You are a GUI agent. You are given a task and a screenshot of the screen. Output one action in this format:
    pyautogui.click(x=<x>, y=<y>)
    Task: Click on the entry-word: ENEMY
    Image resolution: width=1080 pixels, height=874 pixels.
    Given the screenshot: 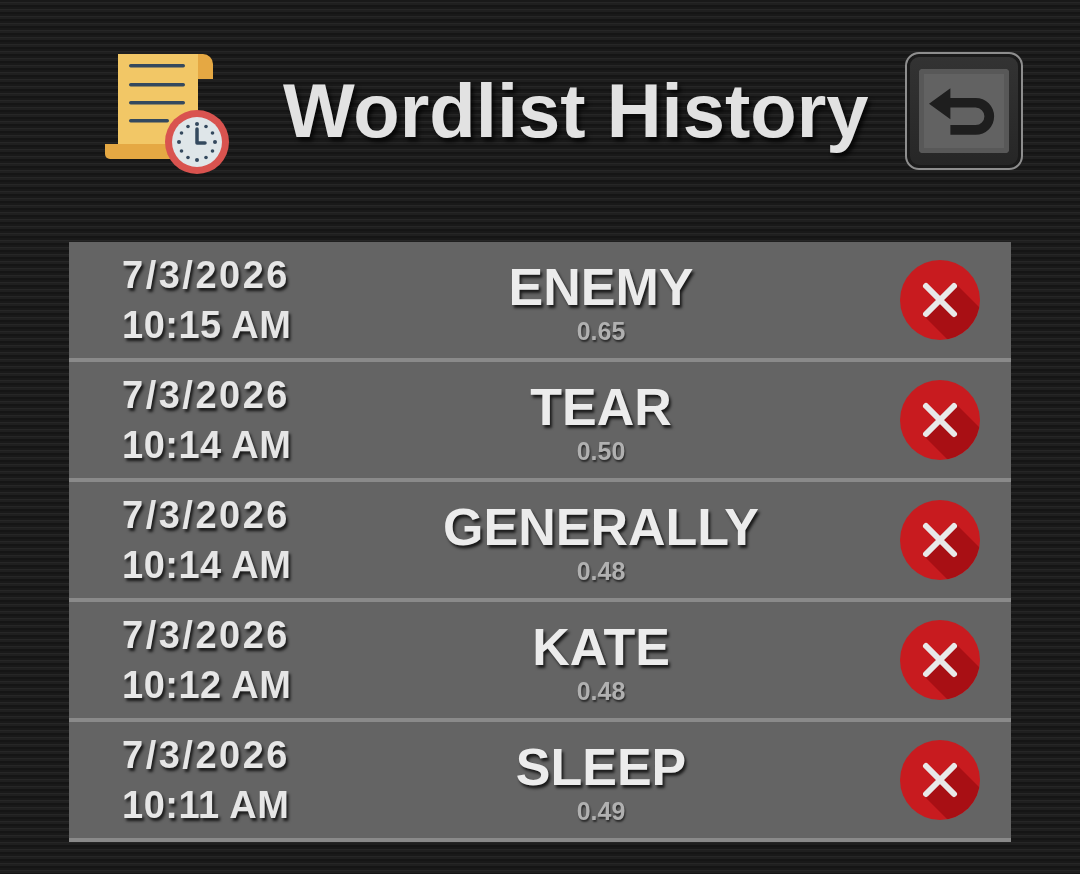 What is the action you would take?
    pyautogui.click(x=601, y=286)
    